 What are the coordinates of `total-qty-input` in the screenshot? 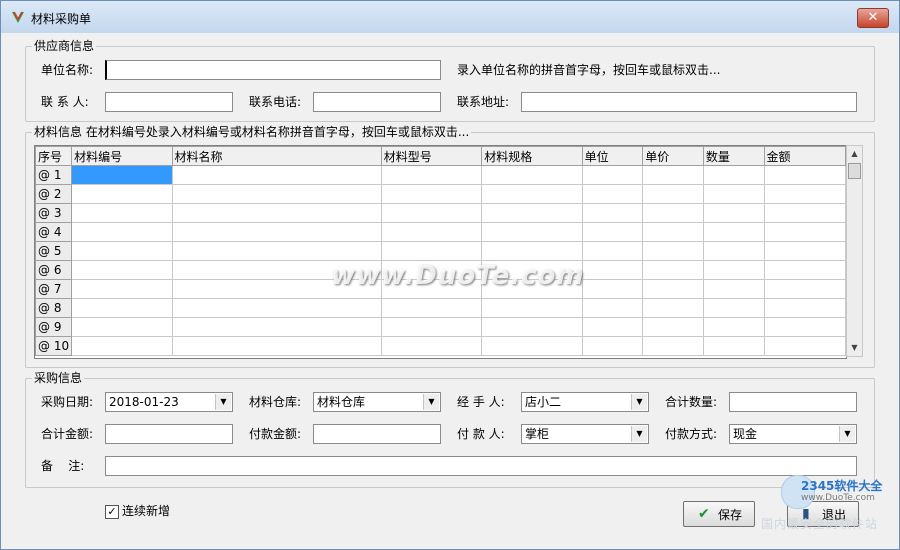 It's located at (793, 402).